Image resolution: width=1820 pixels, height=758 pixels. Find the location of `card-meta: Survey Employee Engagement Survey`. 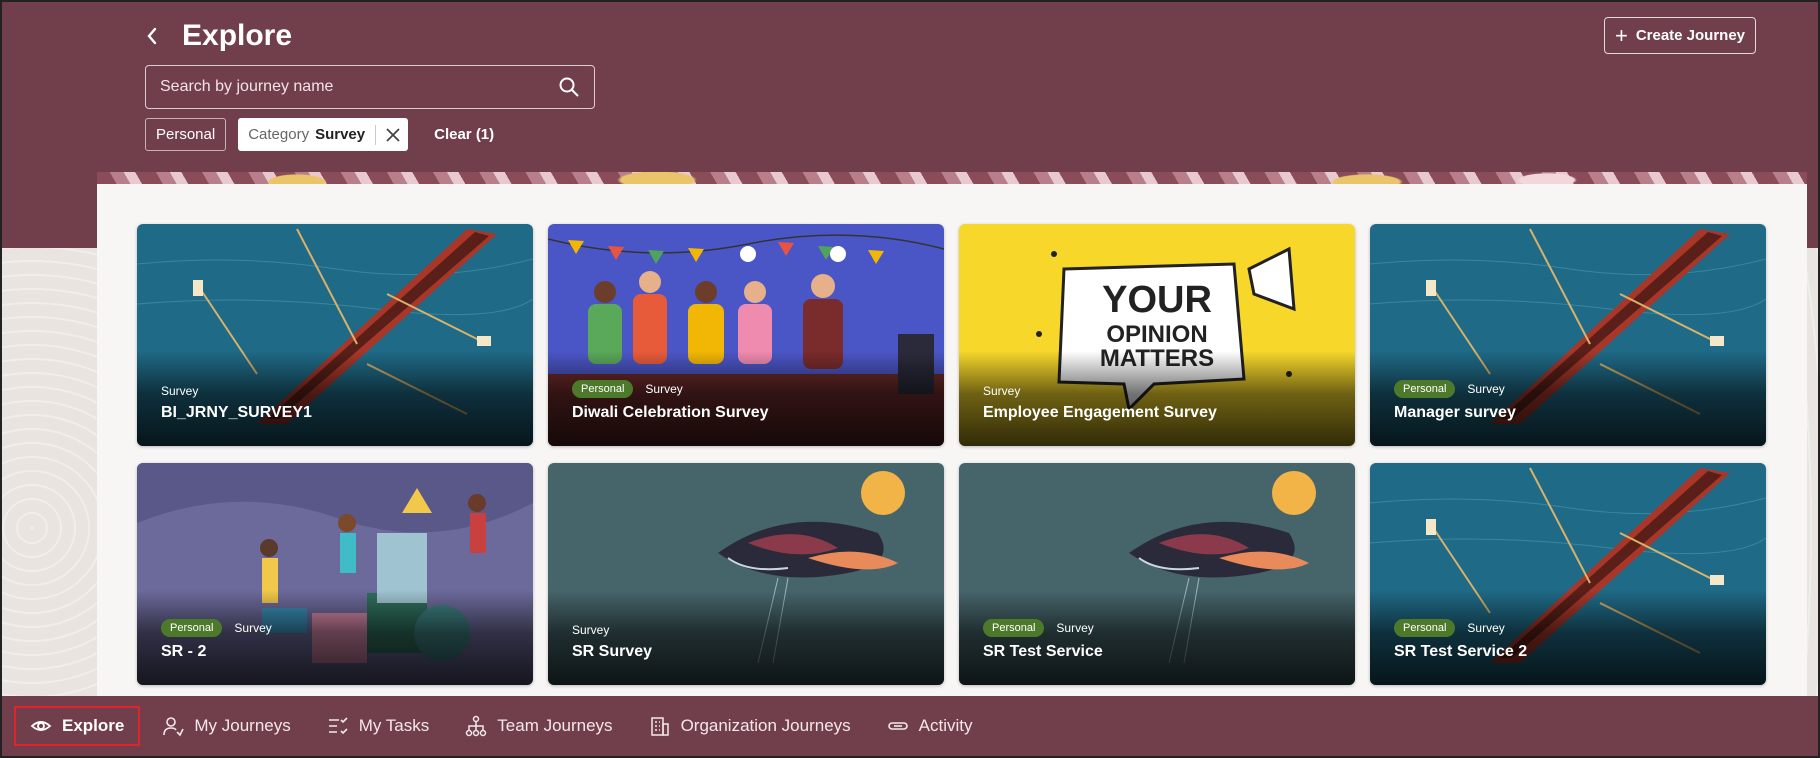

card-meta: Survey Employee Engagement Survey is located at coordinates (1161, 403).